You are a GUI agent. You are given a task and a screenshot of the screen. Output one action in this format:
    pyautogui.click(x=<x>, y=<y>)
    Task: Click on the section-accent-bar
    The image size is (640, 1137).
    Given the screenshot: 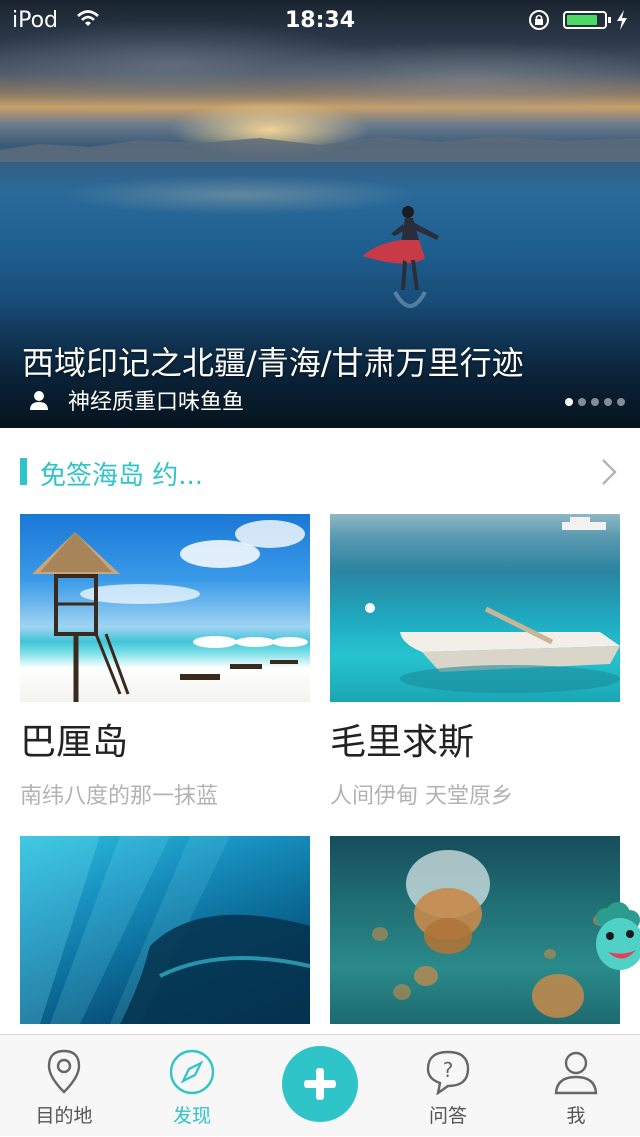 What is the action you would take?
    pyautogui.click(x=23, y=471)
    